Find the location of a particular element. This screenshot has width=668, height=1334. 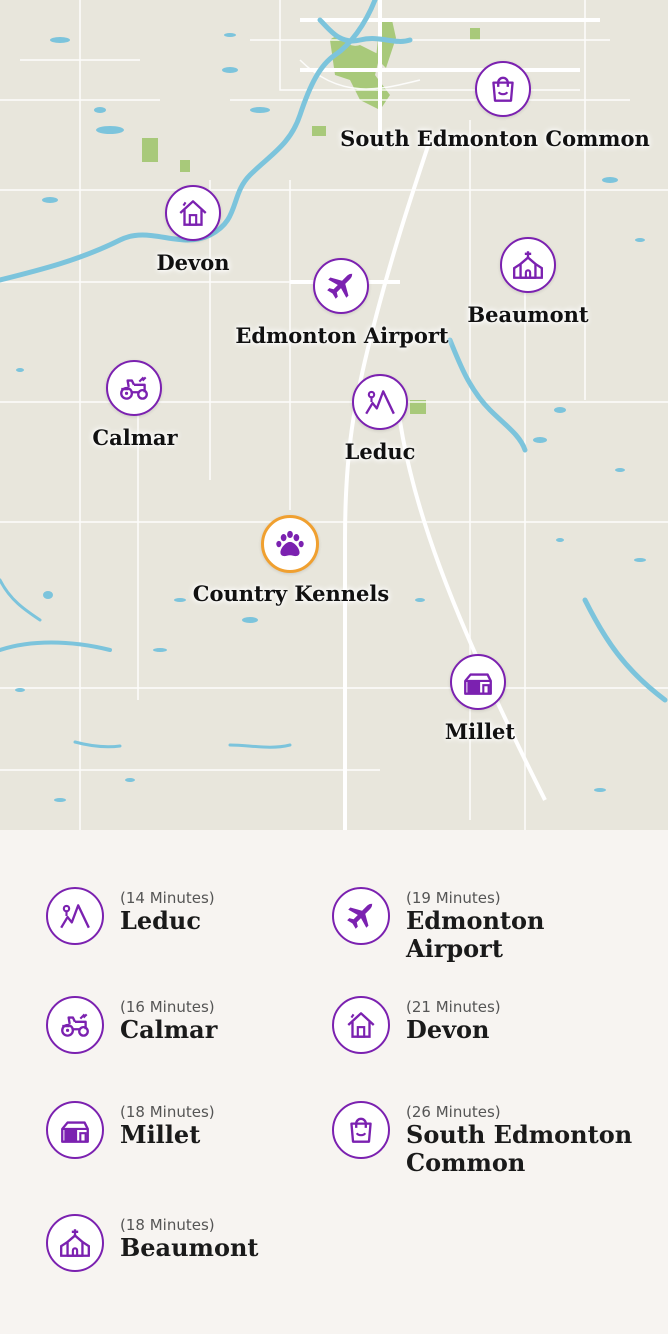

marker-south-edmonton-common is located at coordinates (503, 89).